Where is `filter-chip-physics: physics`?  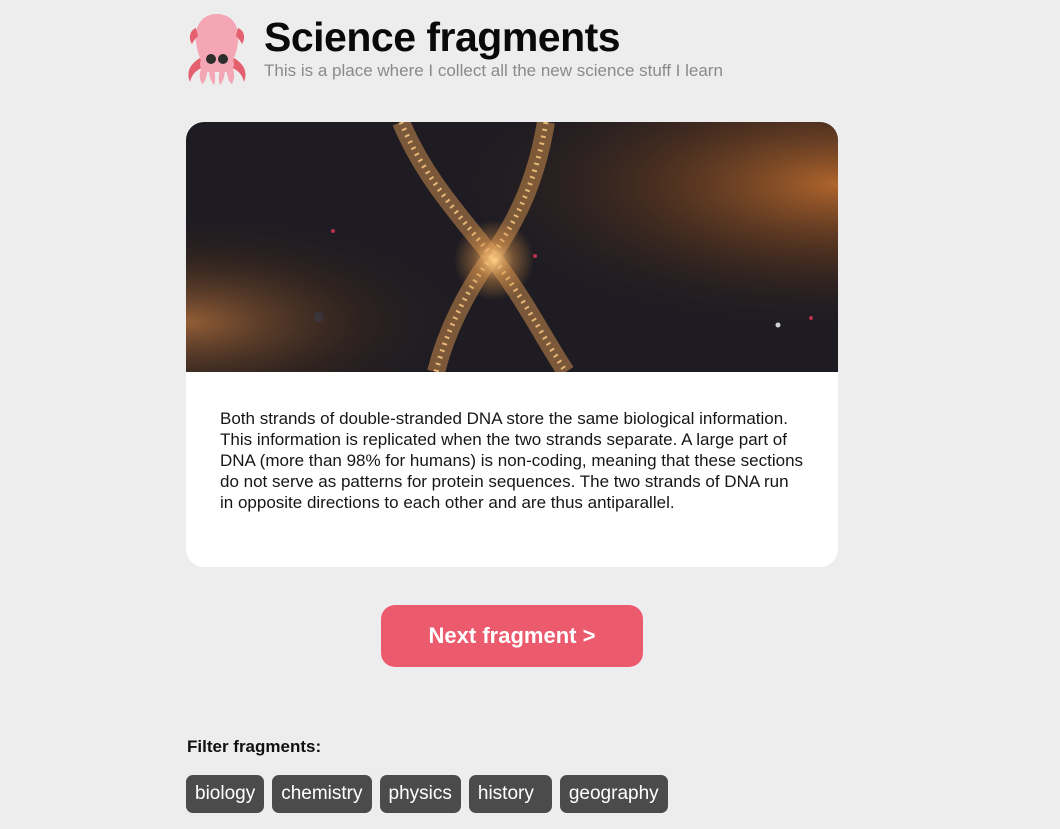
filter-chip-physics: physics is located at coordinates (420, 794).